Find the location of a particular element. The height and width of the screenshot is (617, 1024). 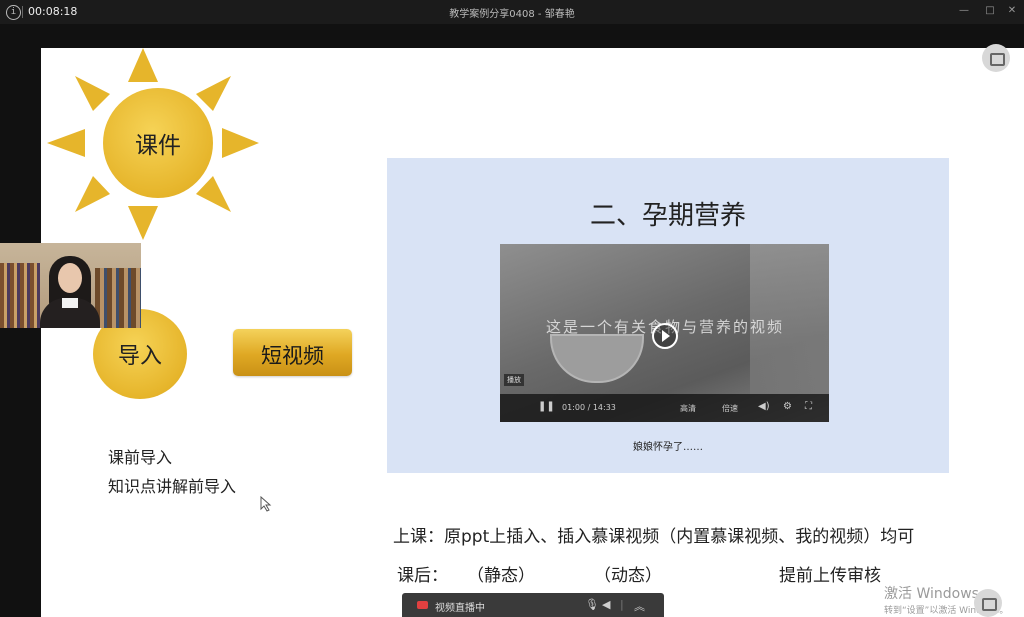

video-time: 01:00 / 14:33 is located at coordinates (589, 407).